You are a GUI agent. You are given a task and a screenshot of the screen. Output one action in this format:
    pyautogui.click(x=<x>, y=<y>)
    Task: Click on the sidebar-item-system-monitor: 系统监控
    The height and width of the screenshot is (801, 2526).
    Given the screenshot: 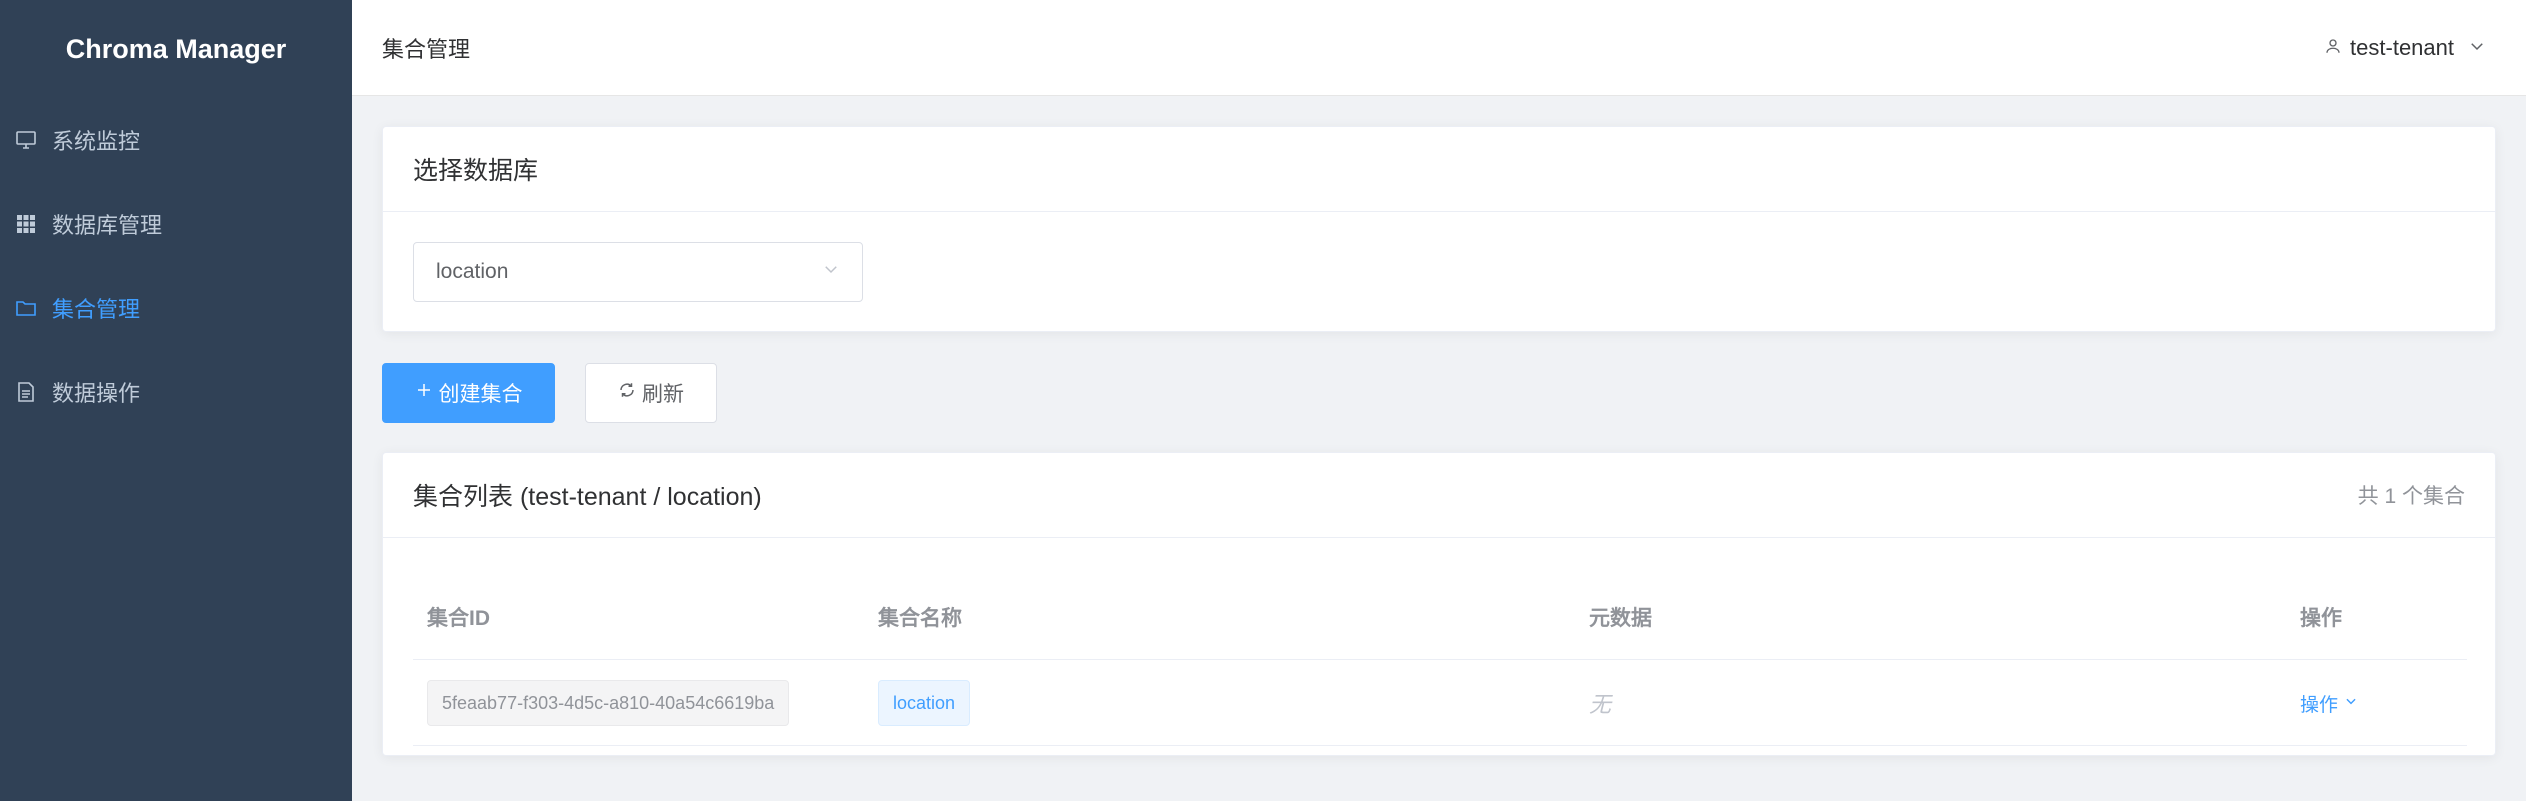 What is the action you would take?
    pyautogui.click(x=176, y=140)
    